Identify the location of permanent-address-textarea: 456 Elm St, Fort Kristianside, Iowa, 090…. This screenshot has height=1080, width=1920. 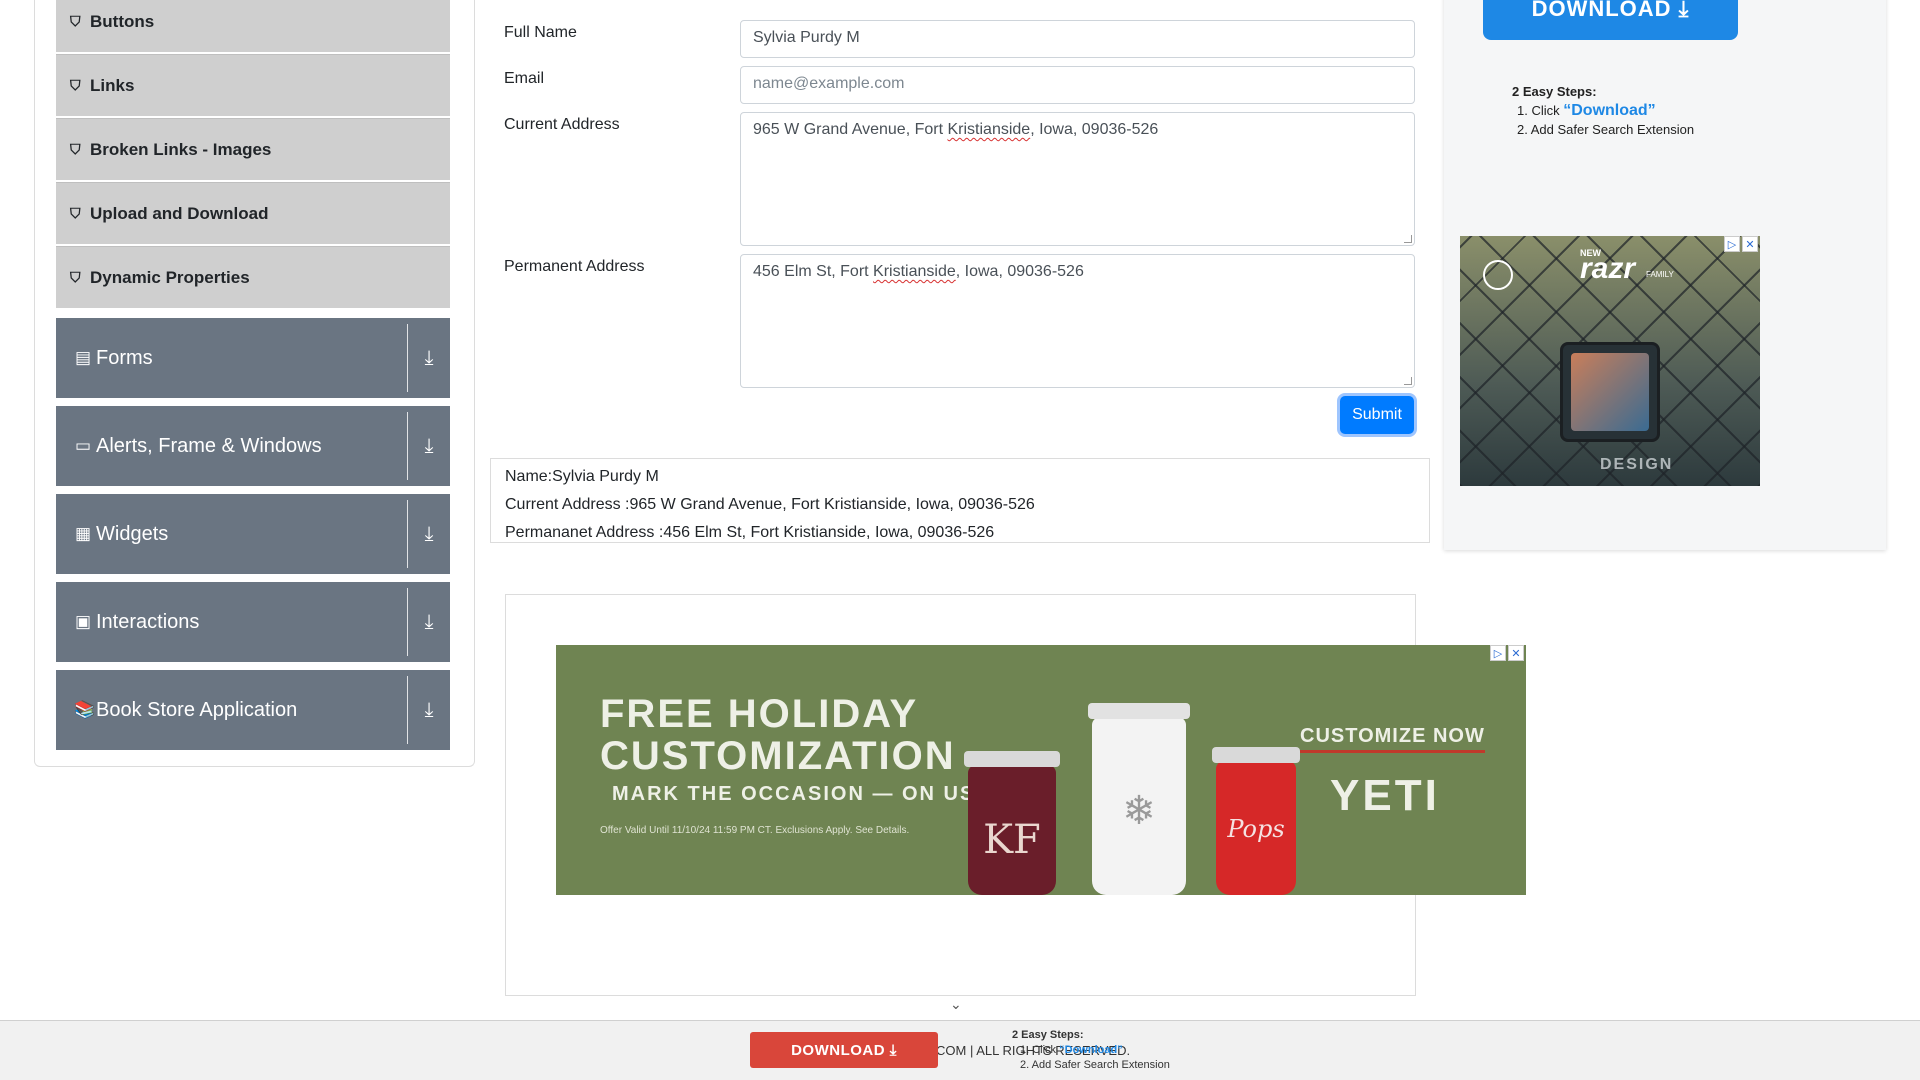
(1077, 321).